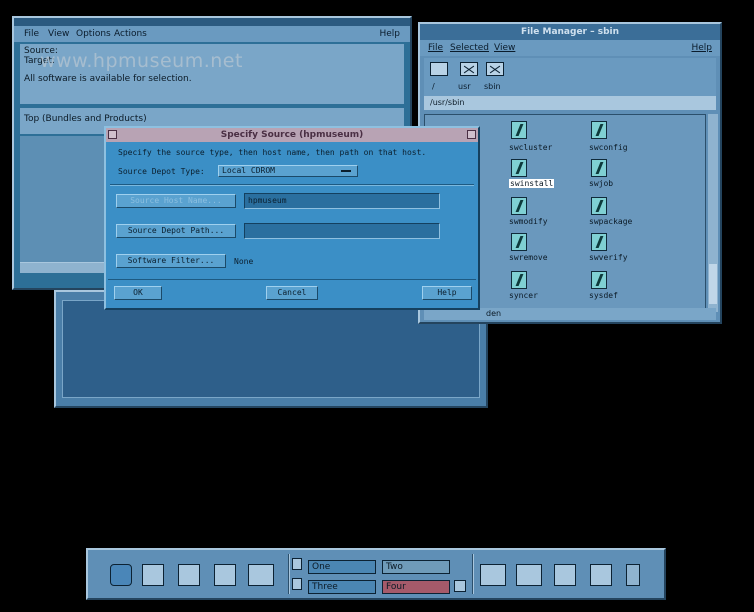 The height and width of the screenshot is (612, 754). What do you see at coordinates (225, 575) in the screenshot?
I see `text-editor-icon` at bounding box center [225, 575].